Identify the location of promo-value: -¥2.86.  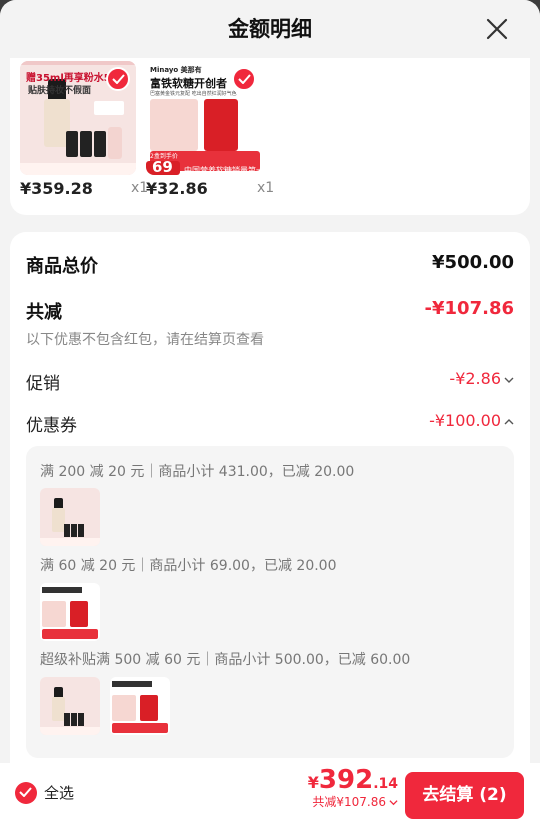
(475, 378).